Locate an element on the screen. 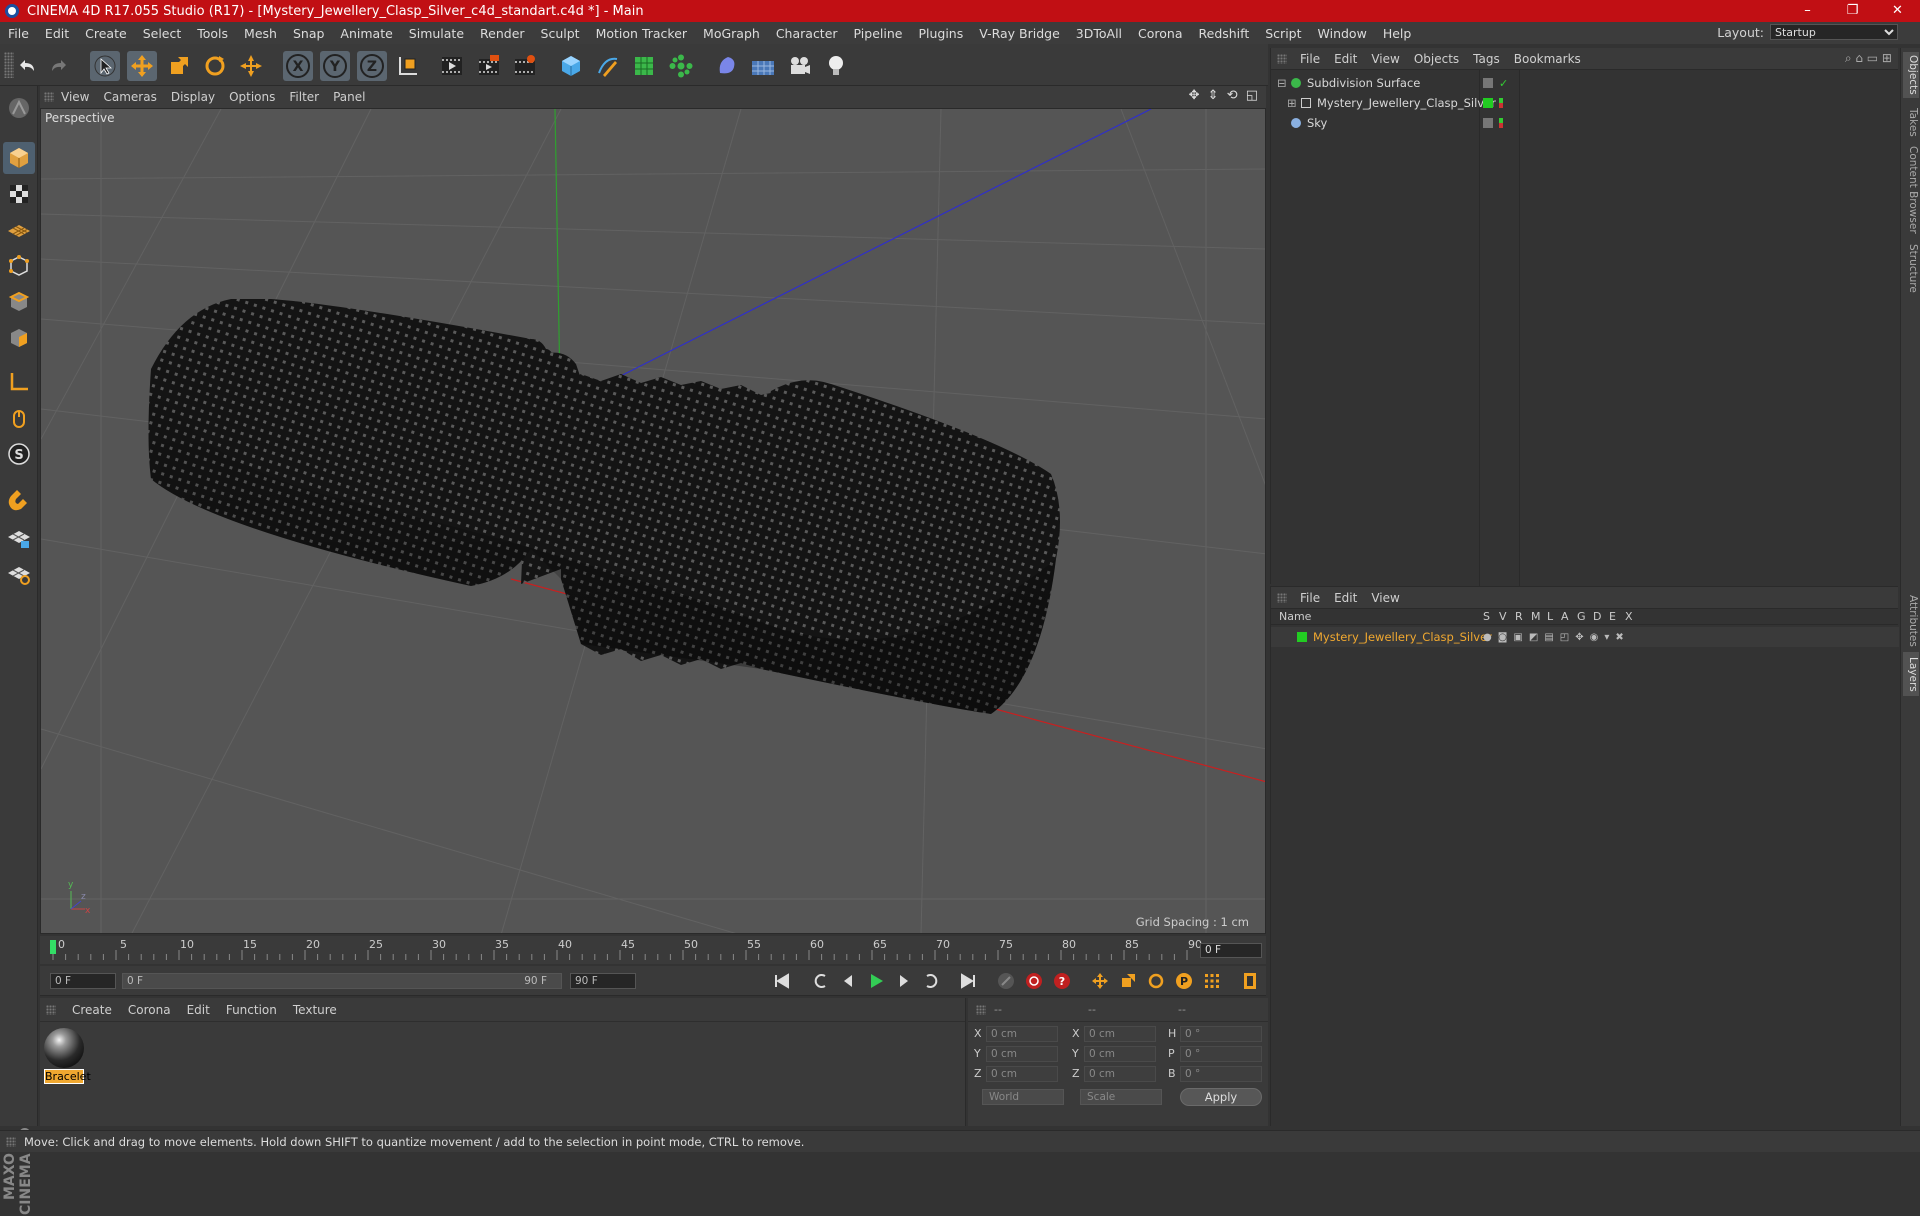  viewport-menu-cameras: Cameras is located at coordinates (129, 97).